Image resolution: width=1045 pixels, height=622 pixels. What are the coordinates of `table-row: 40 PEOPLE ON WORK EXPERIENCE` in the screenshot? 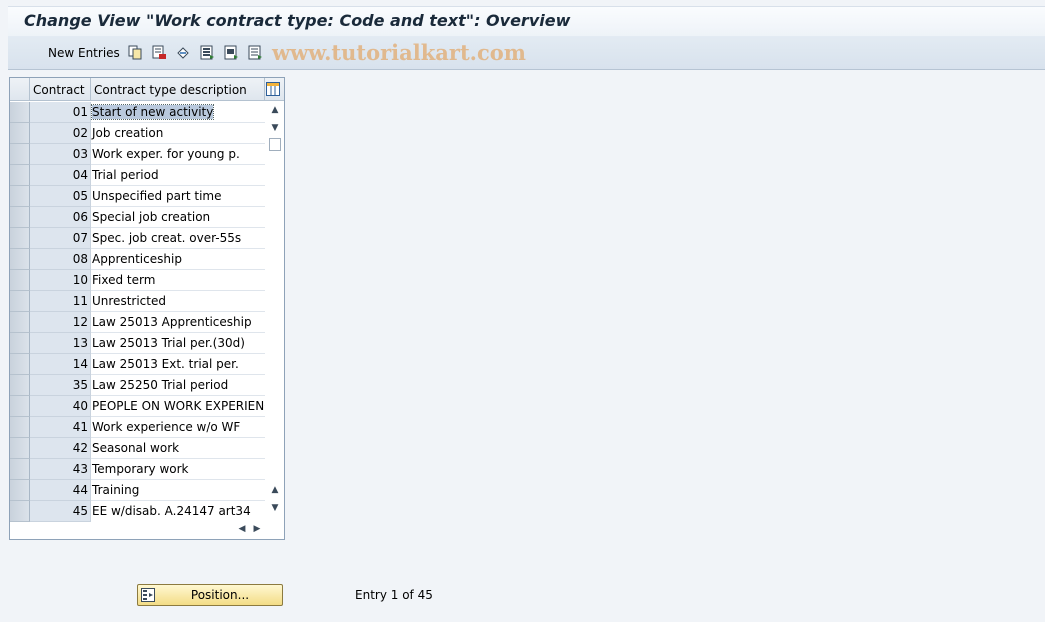 It's located at (137, 406).